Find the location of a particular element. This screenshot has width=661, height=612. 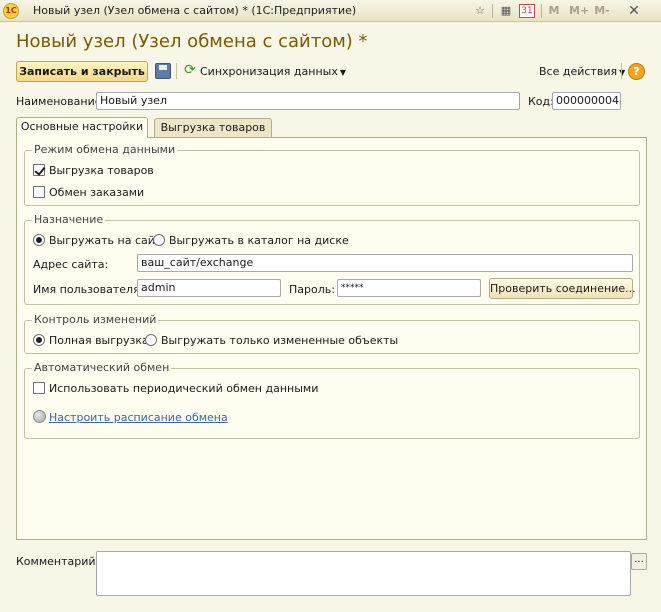

changed-only-radio is located at coordinates (151, 340).